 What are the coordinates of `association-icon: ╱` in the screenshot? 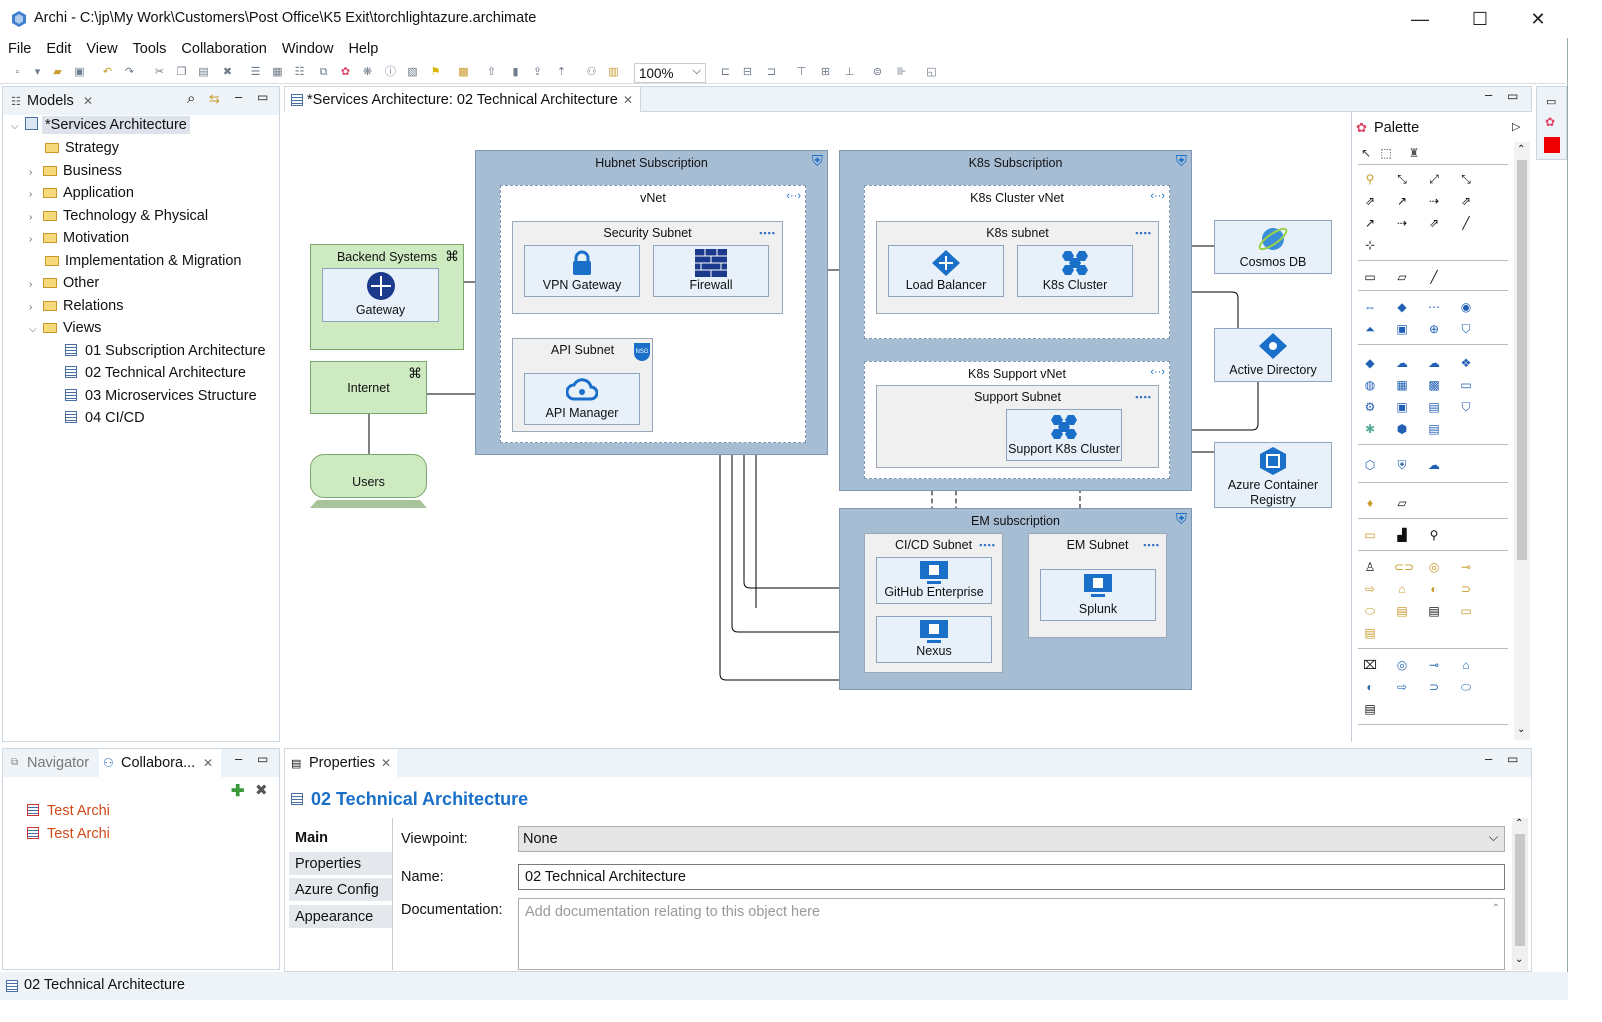 It's located at (1466, 223).